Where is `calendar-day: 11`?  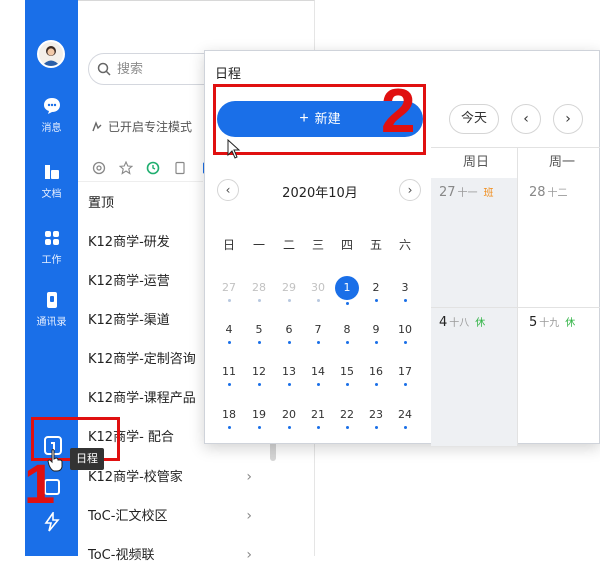 calendar-day: 11 is located at coordinates (229, 381).